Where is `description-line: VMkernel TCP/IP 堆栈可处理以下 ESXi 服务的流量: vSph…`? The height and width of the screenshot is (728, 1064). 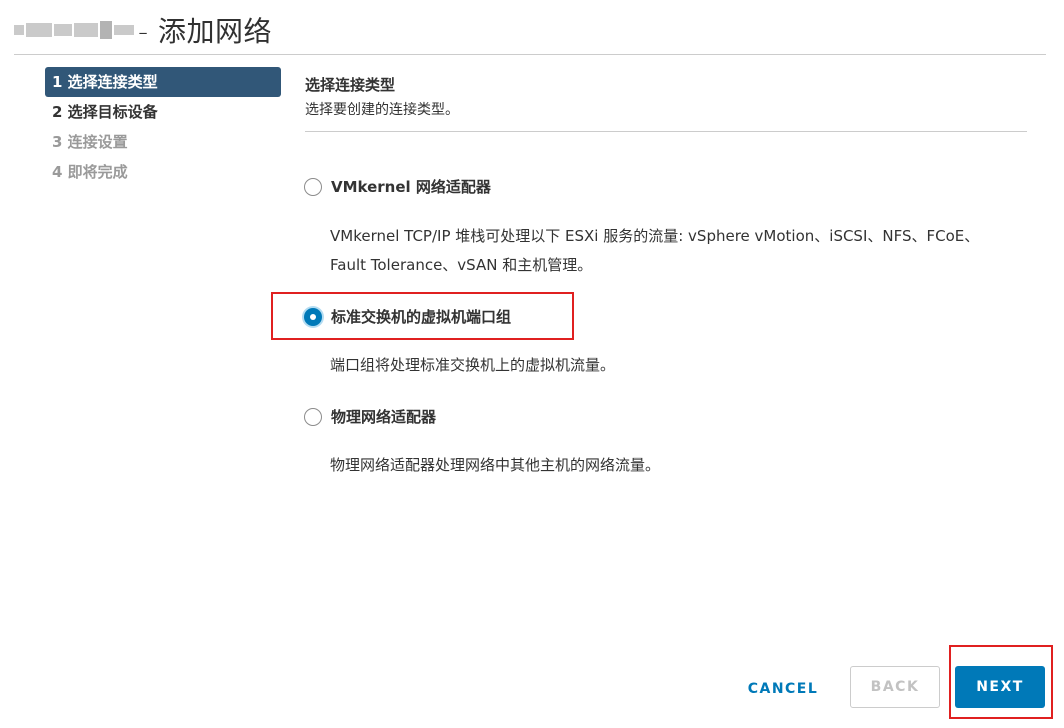
description-line: VMkernel TCP/IP 堆栈可处理以下 ESXi 服务的流量: vSph… is located at coordinates (655, 236).